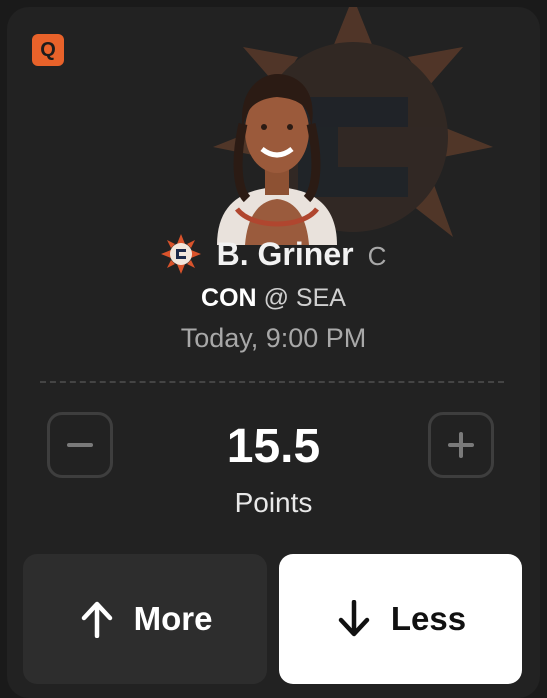 The height and width of the screenshot is (698, 547). What do you see at coordinates (48, 50) in the screenshot?
I see `quick-pick-badge: Q` at bounding box center [48, 50].